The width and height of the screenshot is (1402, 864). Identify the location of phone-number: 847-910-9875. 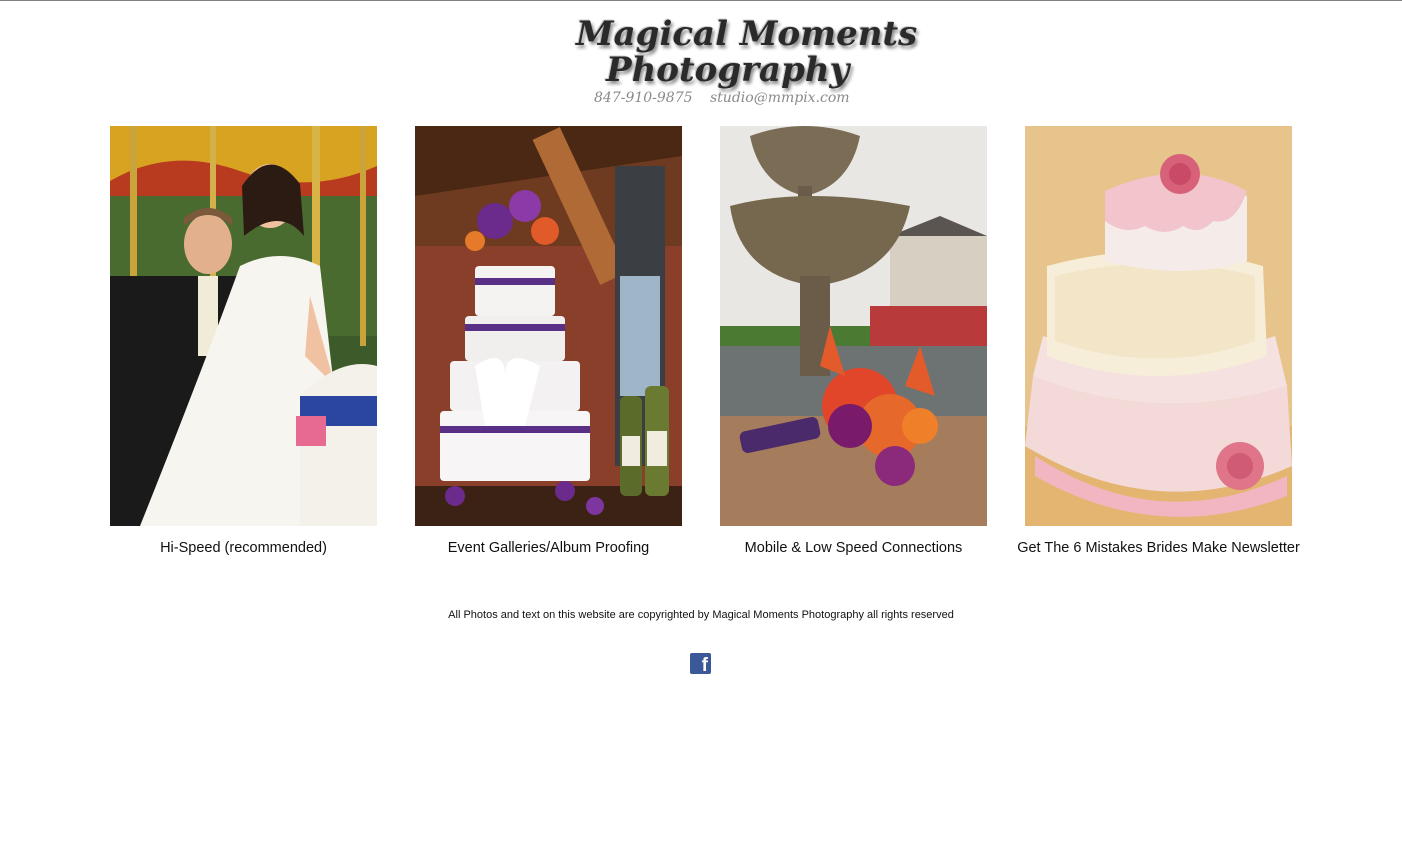
(643, 98).